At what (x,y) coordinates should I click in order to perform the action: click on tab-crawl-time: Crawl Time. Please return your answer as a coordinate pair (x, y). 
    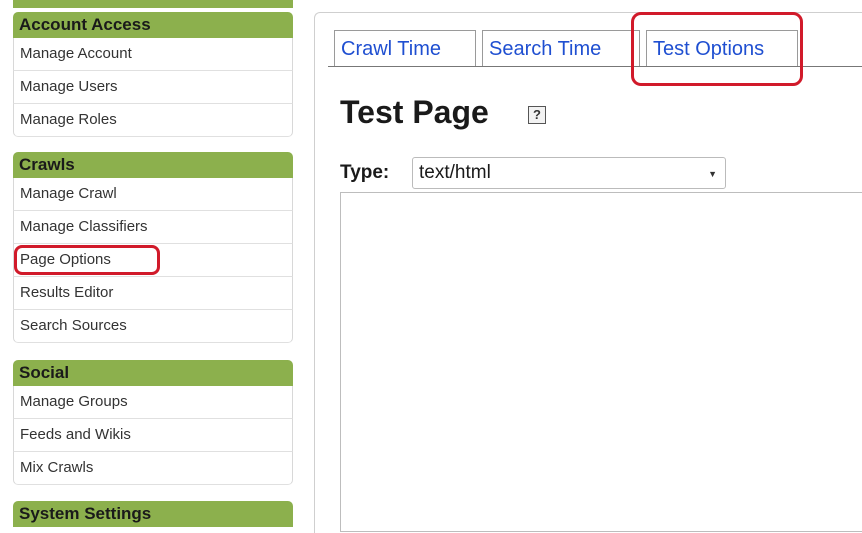
    Looking at the image, I should click on (405, 48).